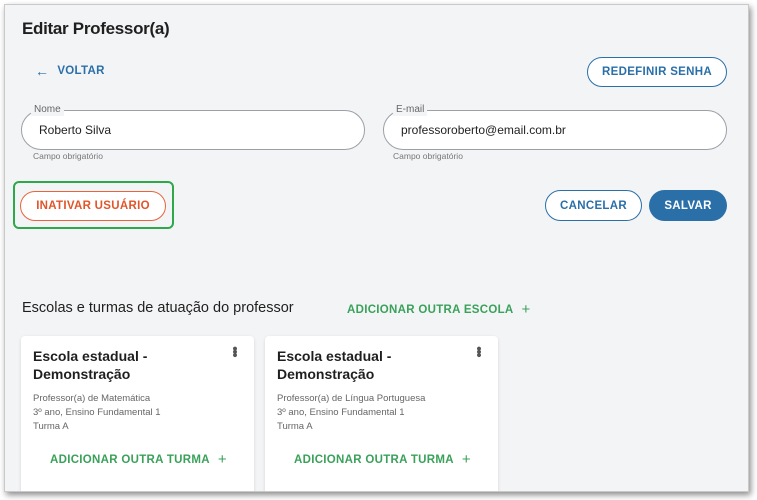 The width and height of the screenshot is (757, 500). What do you see at coordinates (688, 205) in the screenshot?
I see `save-button: SALVAR` at bounding box center [688, 205].